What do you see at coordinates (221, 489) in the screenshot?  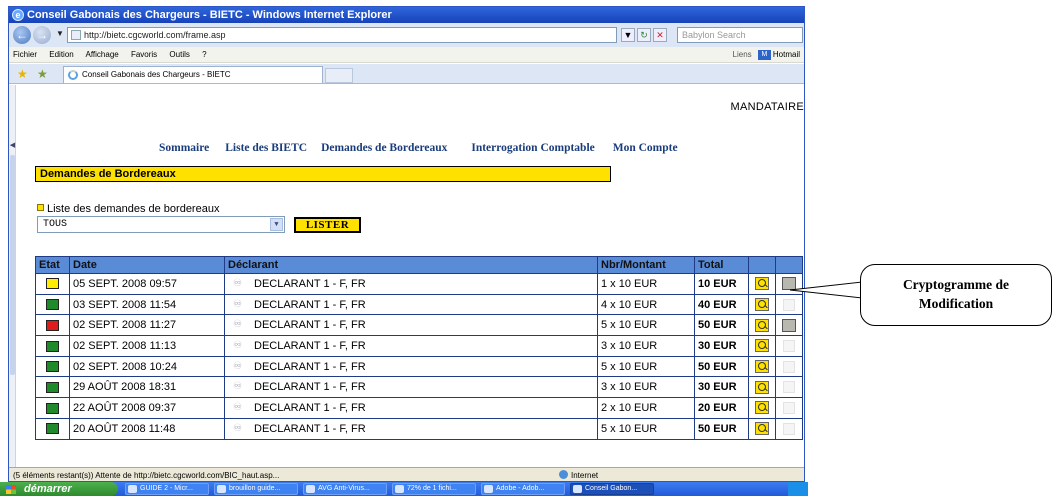 I see `word-icon` at bounding box center [221, 489].